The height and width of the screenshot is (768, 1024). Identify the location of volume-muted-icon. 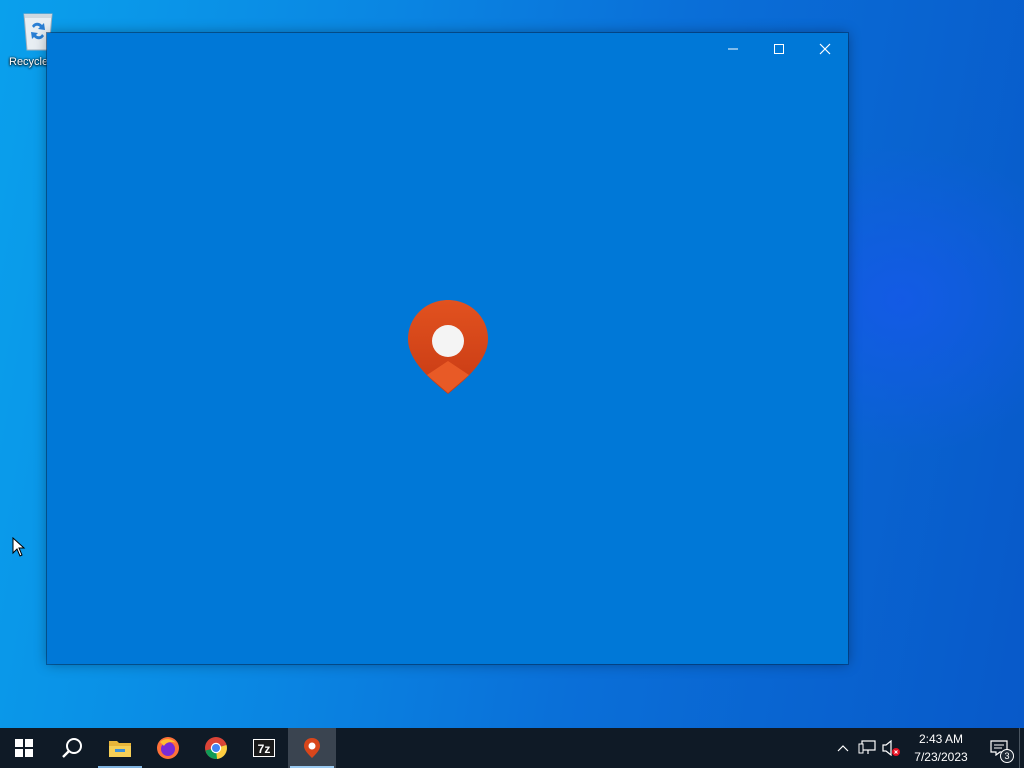
(891, 748).